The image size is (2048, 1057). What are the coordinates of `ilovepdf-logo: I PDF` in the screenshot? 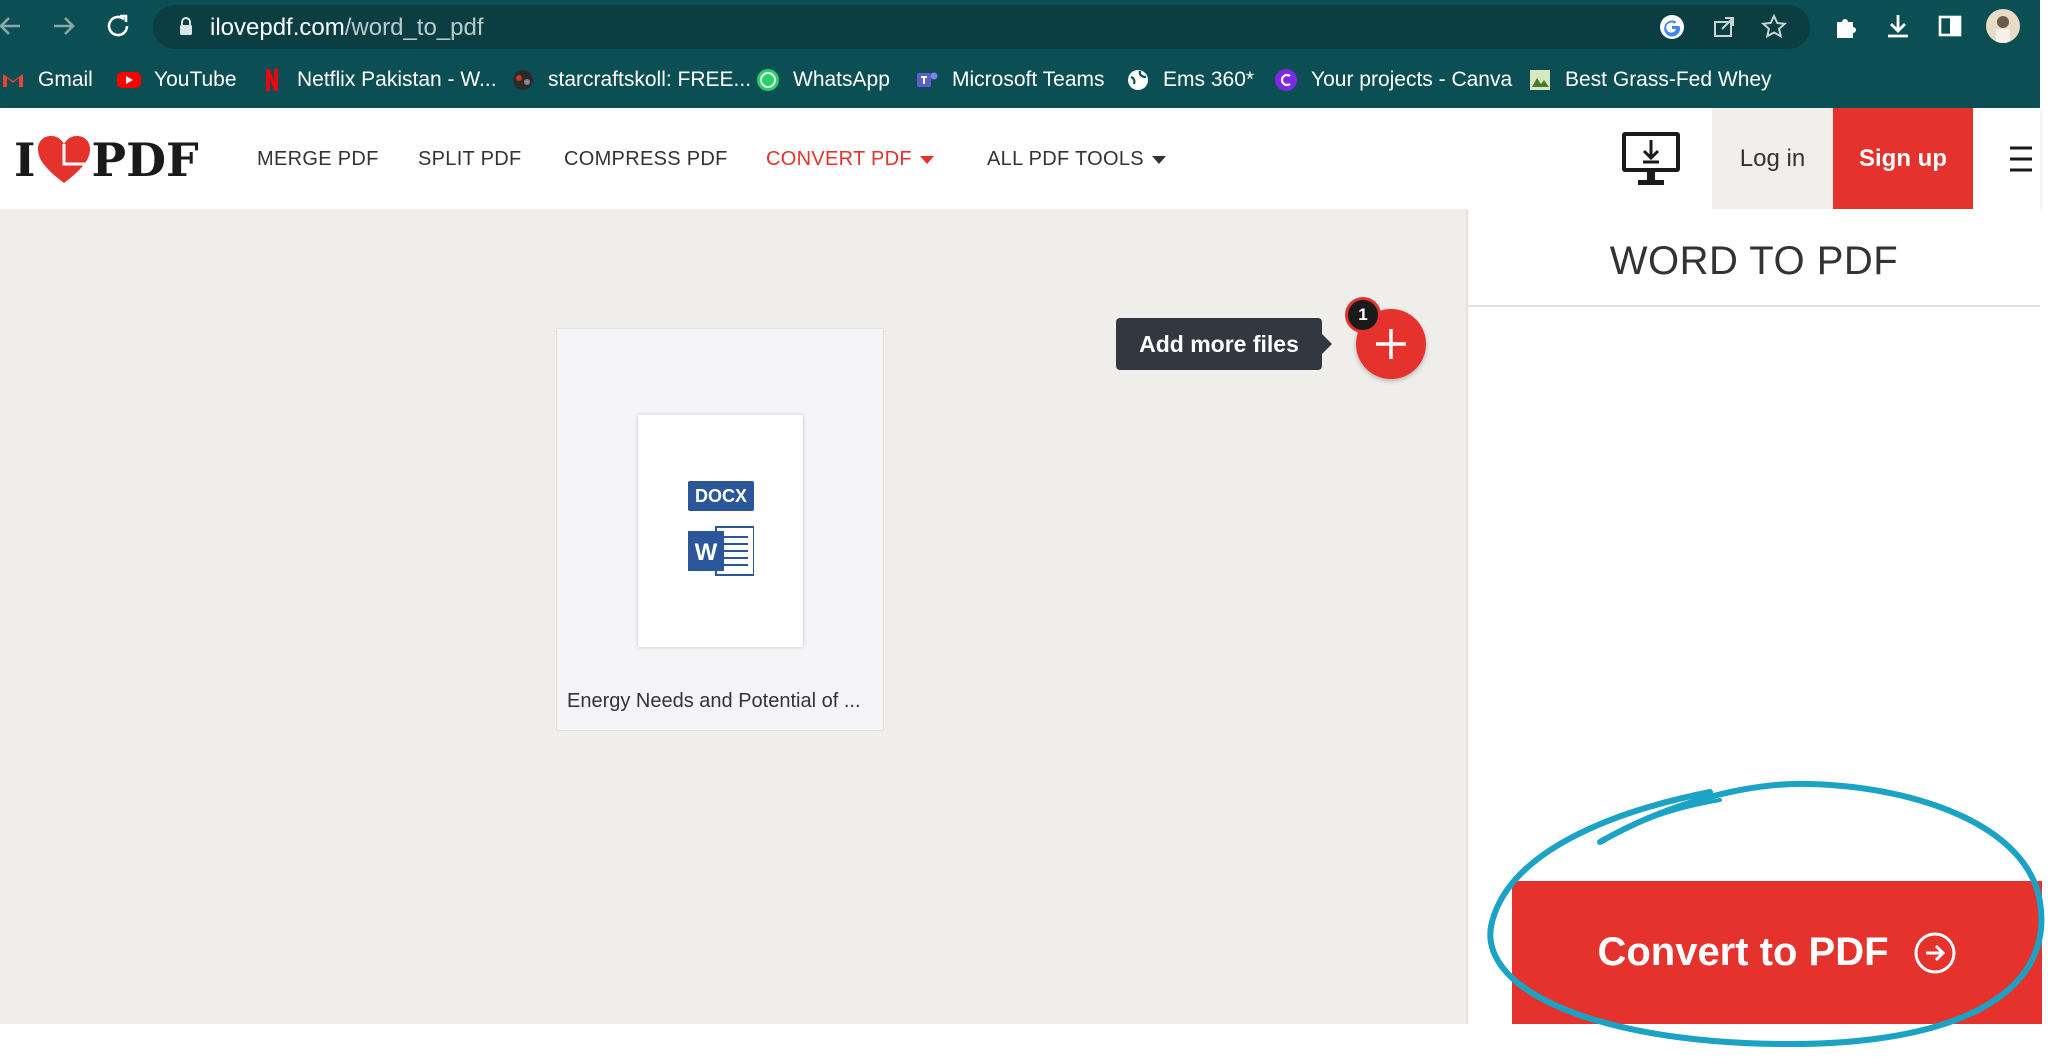 It's located at (106, 160).